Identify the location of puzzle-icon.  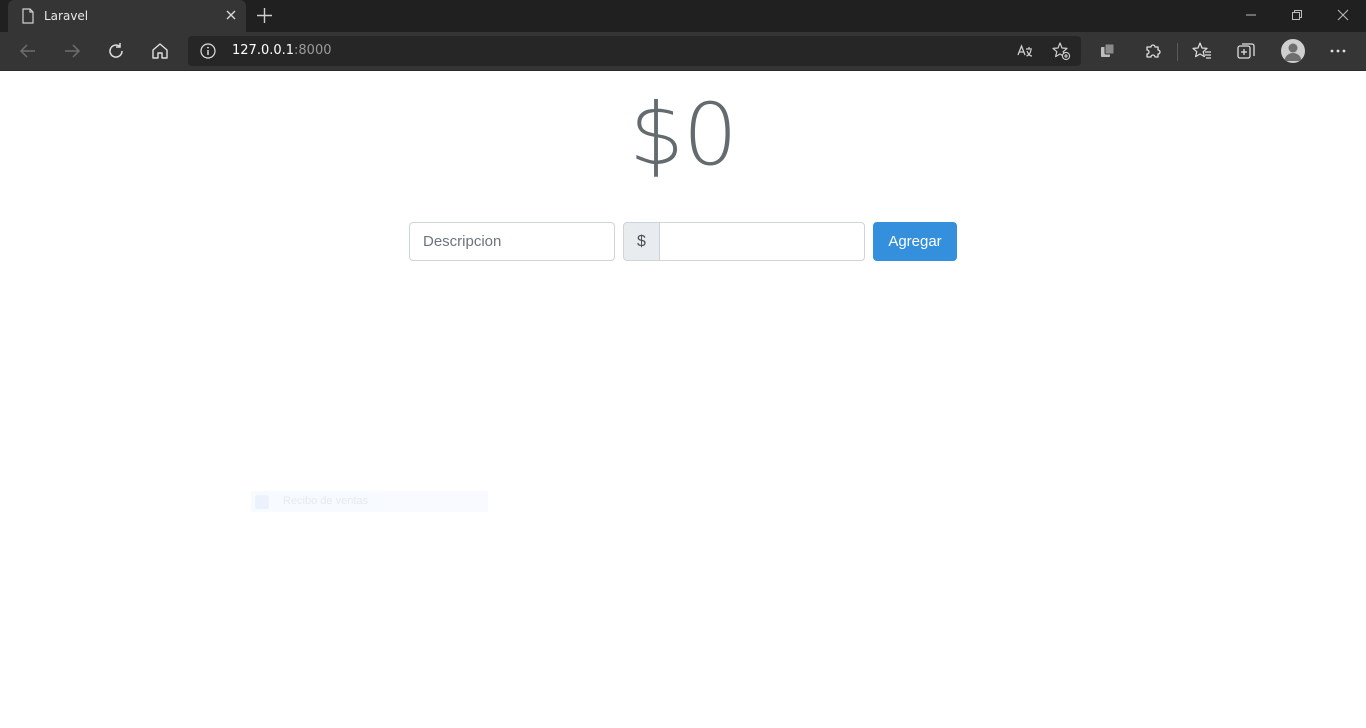
(1153, 51).